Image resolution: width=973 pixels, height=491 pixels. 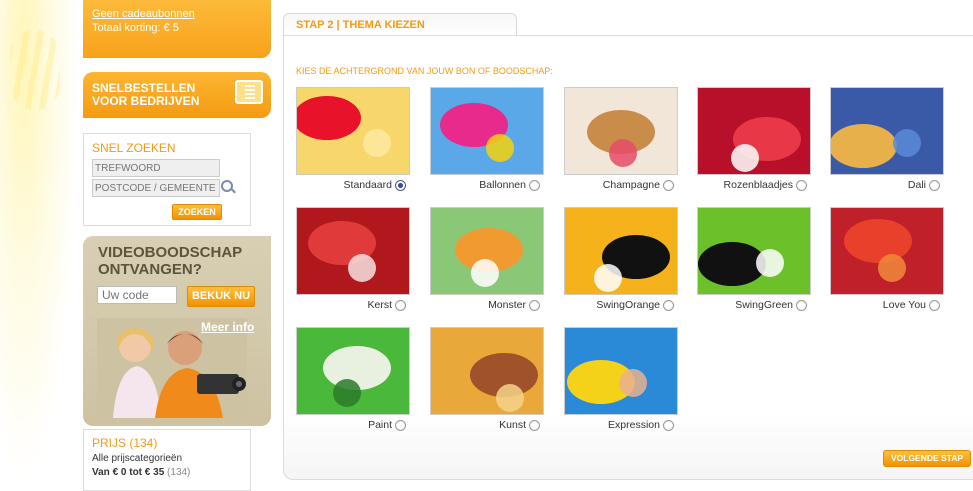 What do you see at coordinates (135, 28) in the screenshot?
I see `discount-total: Totaal korting: € 5` at bounding box center [135, 28].